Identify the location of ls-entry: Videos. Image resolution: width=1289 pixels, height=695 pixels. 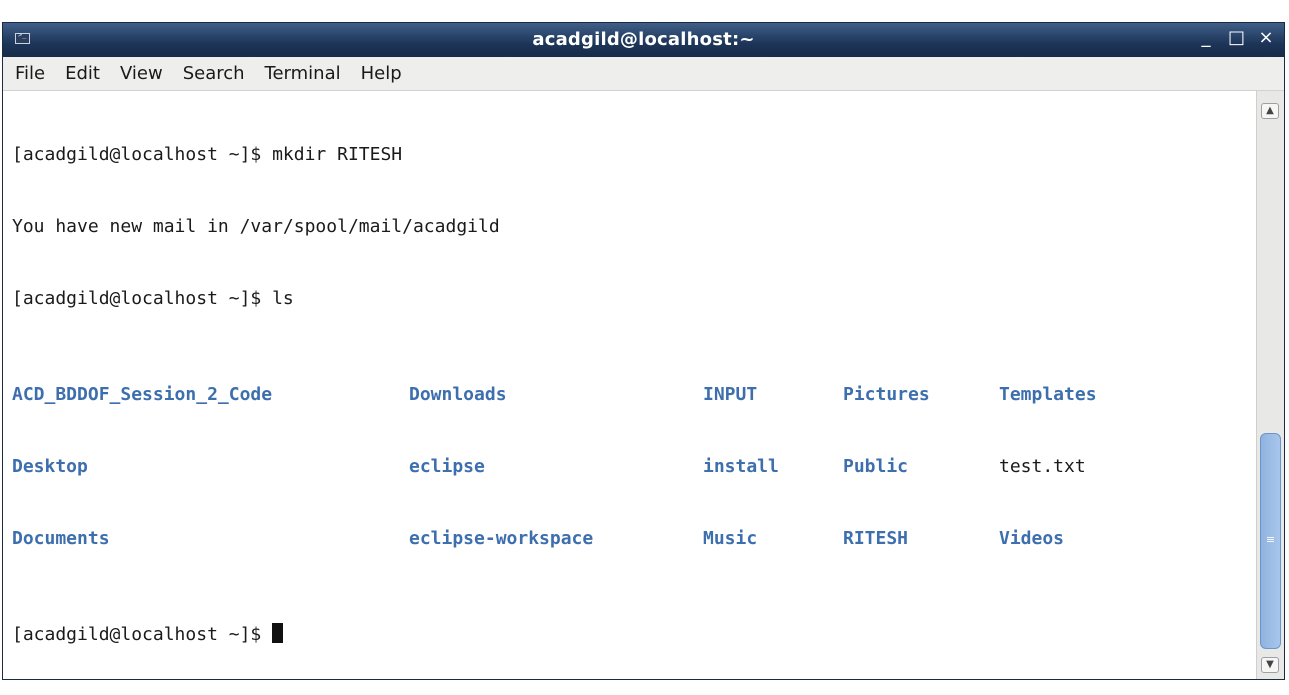
(1032, 538).